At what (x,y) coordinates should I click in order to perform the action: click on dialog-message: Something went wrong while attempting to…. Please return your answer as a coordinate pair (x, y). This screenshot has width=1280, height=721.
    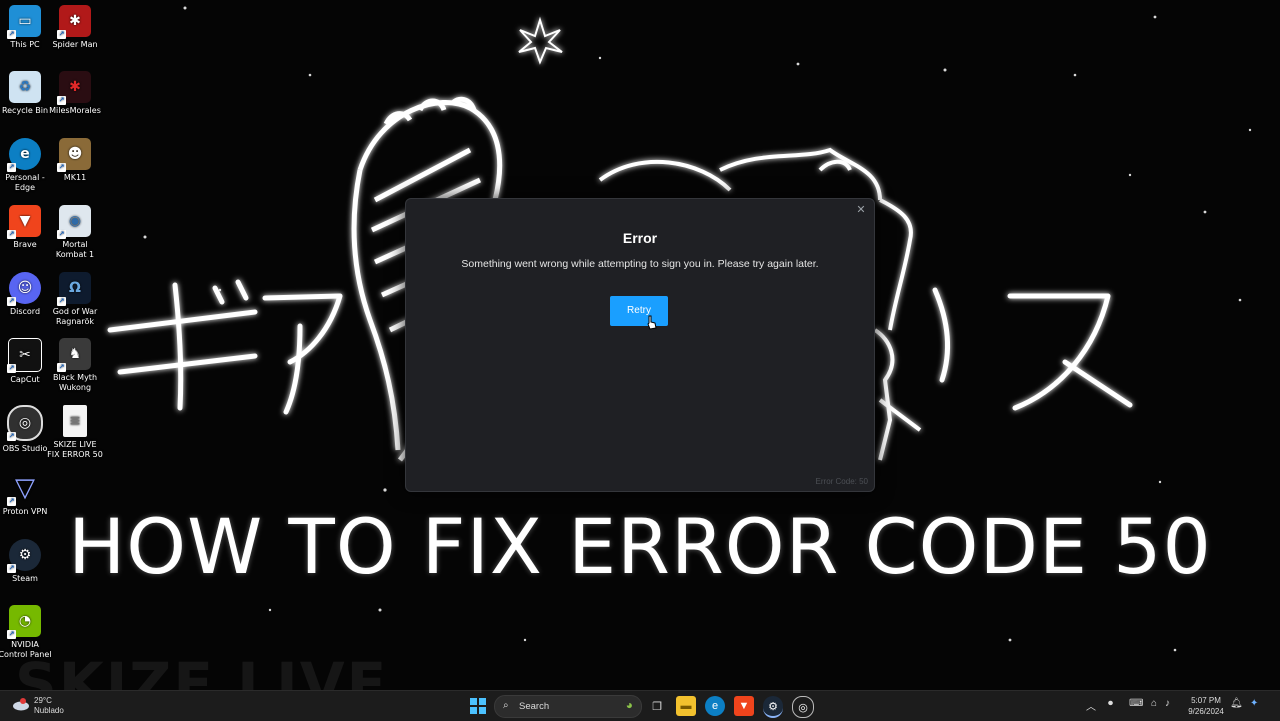
    Looking at the image, I should click on (640, 264).